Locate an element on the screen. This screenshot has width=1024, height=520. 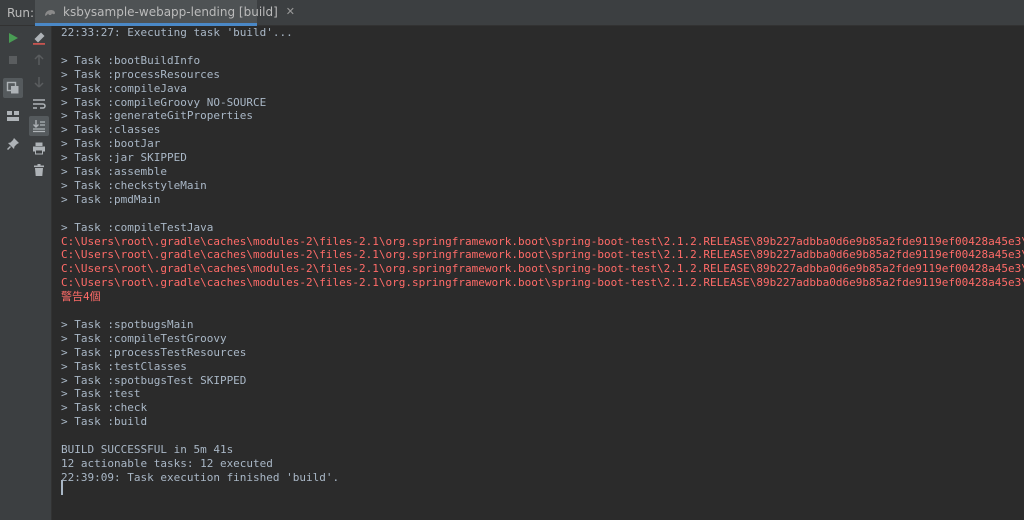
tab-build: ksbysample-webapp-lending [build] ✕ is located at coordinates (165, 13).